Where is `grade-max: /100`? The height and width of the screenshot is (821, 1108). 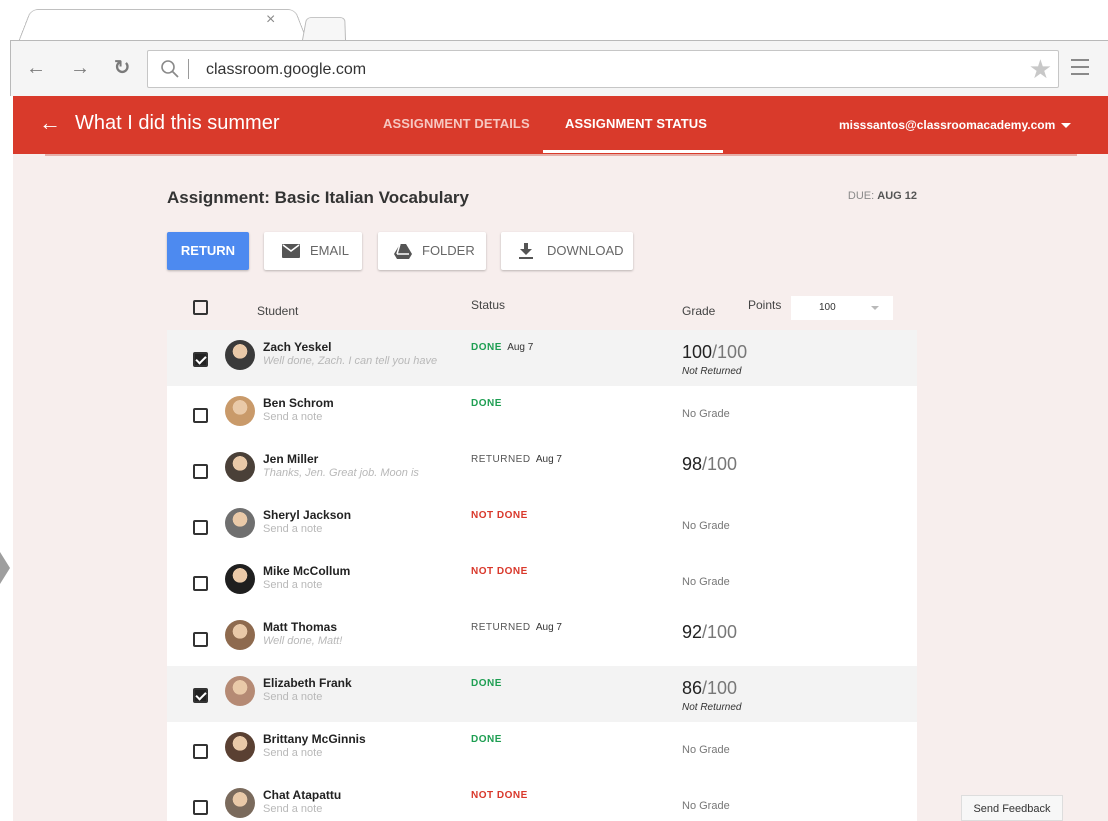
grade-max: /100 is located at coordinates (720, 688).